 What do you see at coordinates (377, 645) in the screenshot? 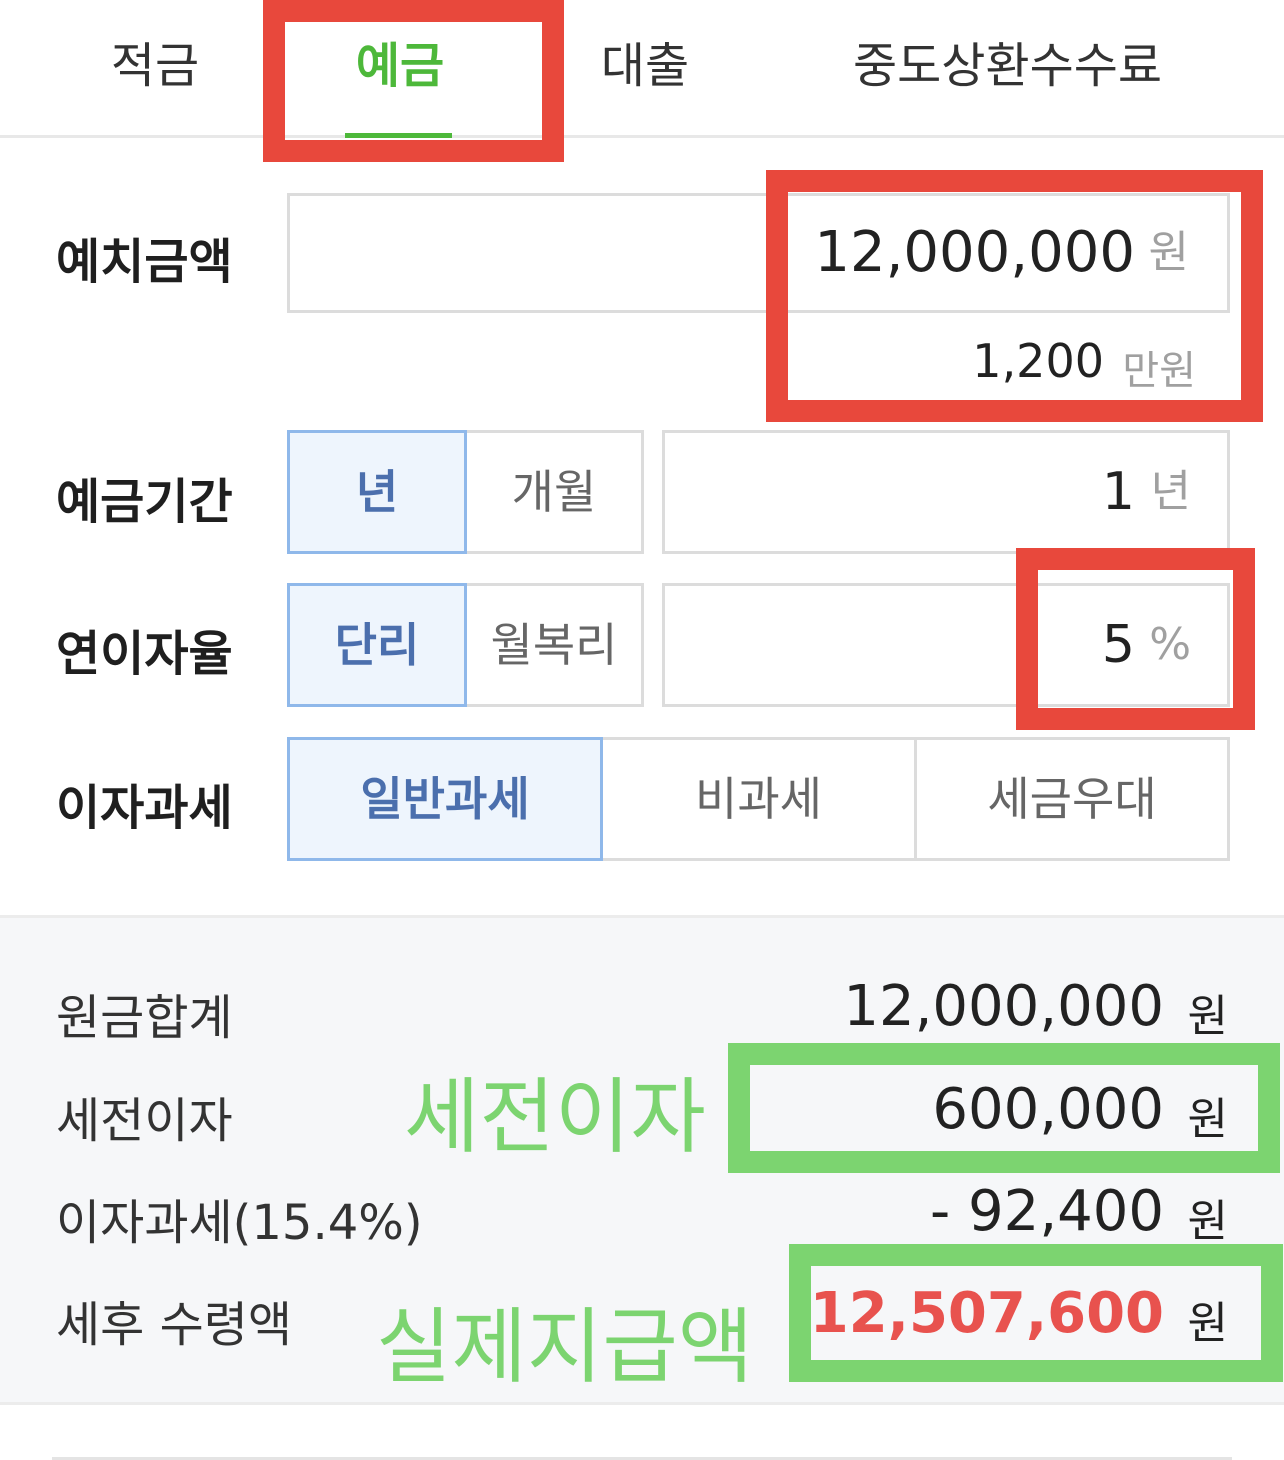
I see `simple-interest-button: 단리` at bounding box center [377, 645].